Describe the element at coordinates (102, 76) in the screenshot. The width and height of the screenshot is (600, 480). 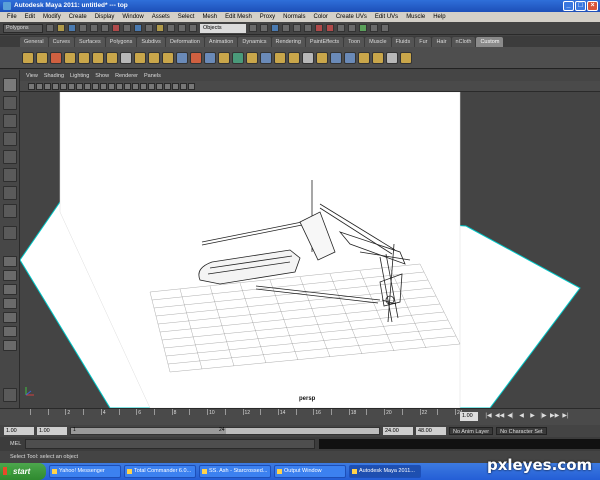
I see `panel-menu-show: Show` at that location.